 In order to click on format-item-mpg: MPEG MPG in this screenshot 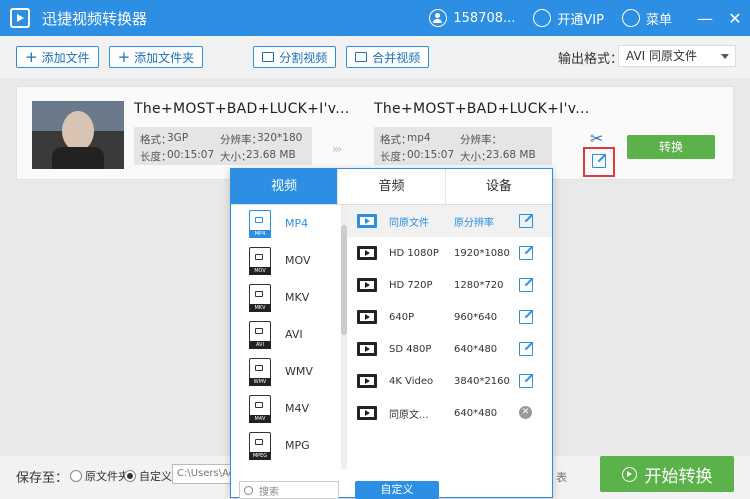, I will do `click(286, 445)`.